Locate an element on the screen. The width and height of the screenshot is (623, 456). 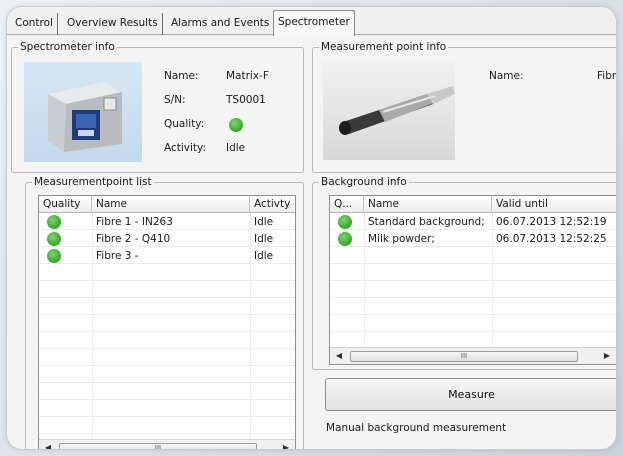
background-hscrollbar: ◀ III ▶ is located at coordinates (473, 355).